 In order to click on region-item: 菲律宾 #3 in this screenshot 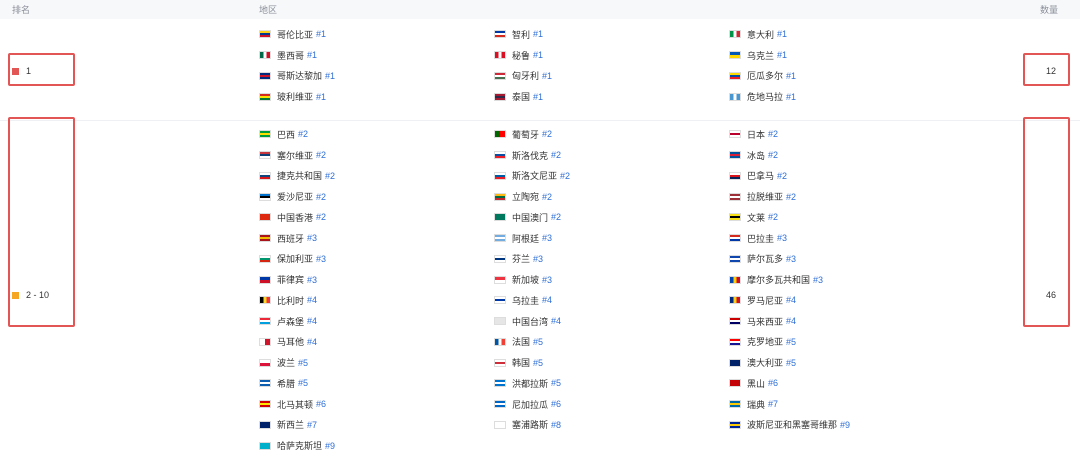, I will do `click(376, 279)`.